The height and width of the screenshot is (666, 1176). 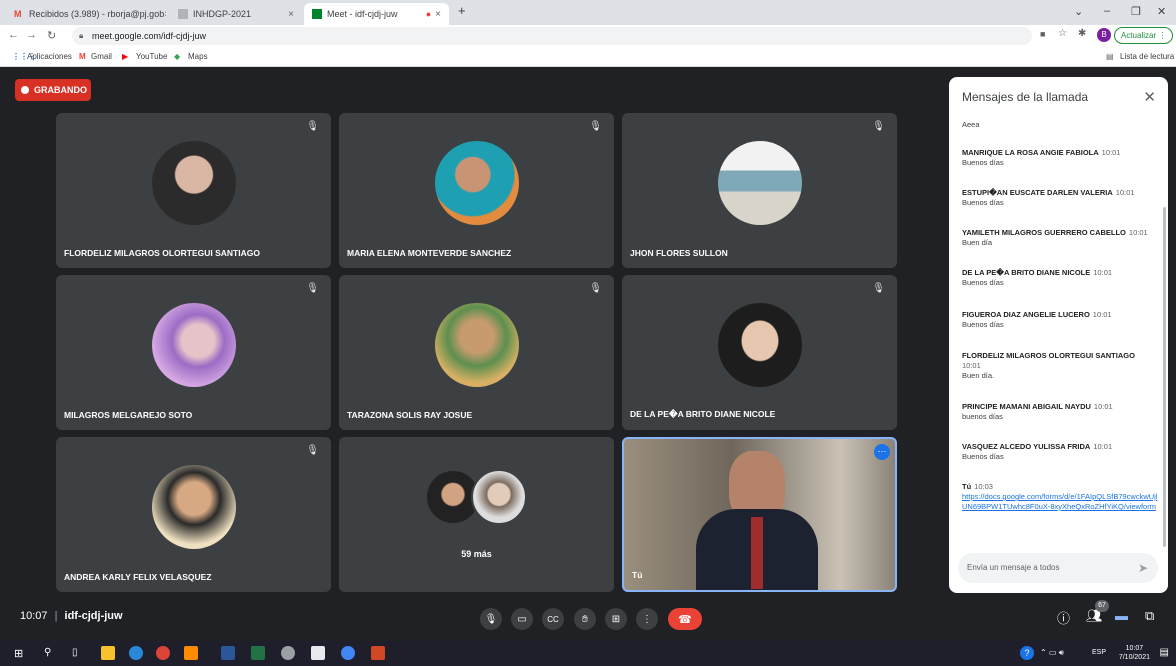 What do you see at coordinates (86, 14) in the screenshot?
I see `tab-gmail: M Recibidos (3.989) - rborja@pj.gob ×` at bounding box center [86, 14].